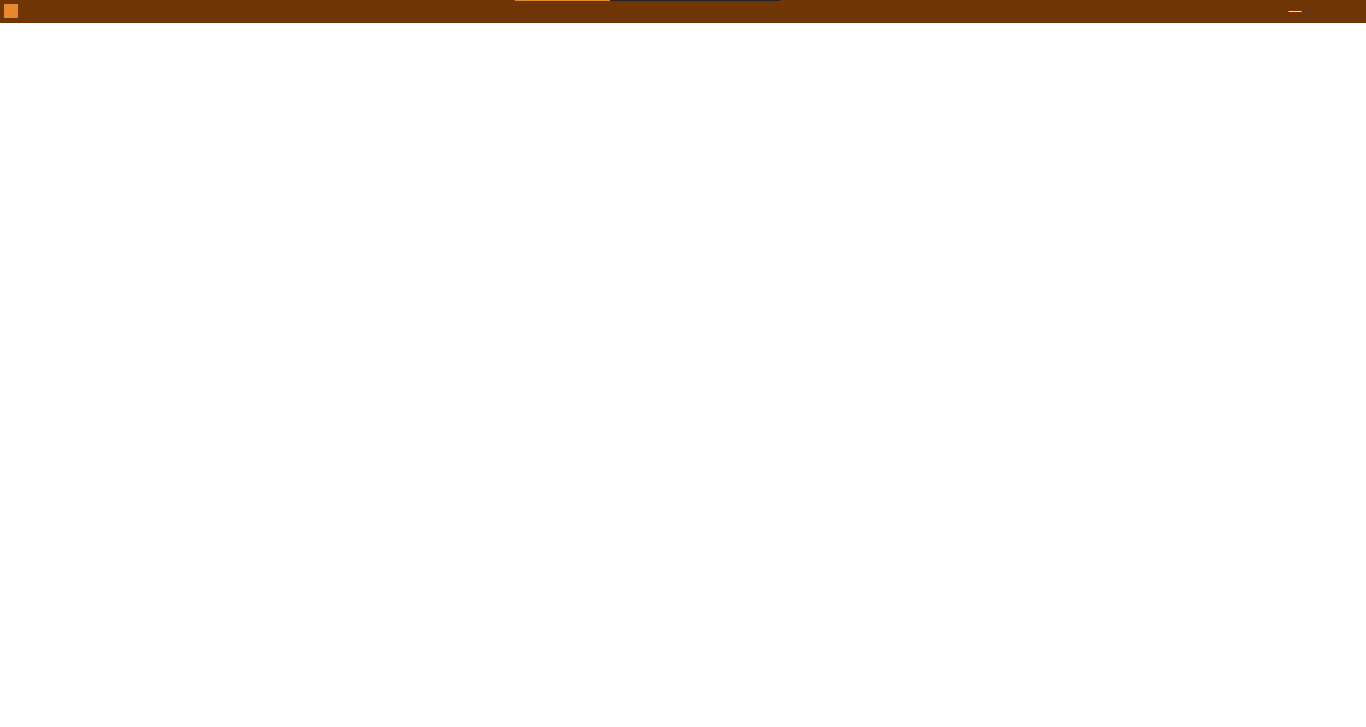 The image size is (1366, 727). Describe the element at coordinates (11, 11) in the screenshot. I see `fusion-app-icon` at that location.